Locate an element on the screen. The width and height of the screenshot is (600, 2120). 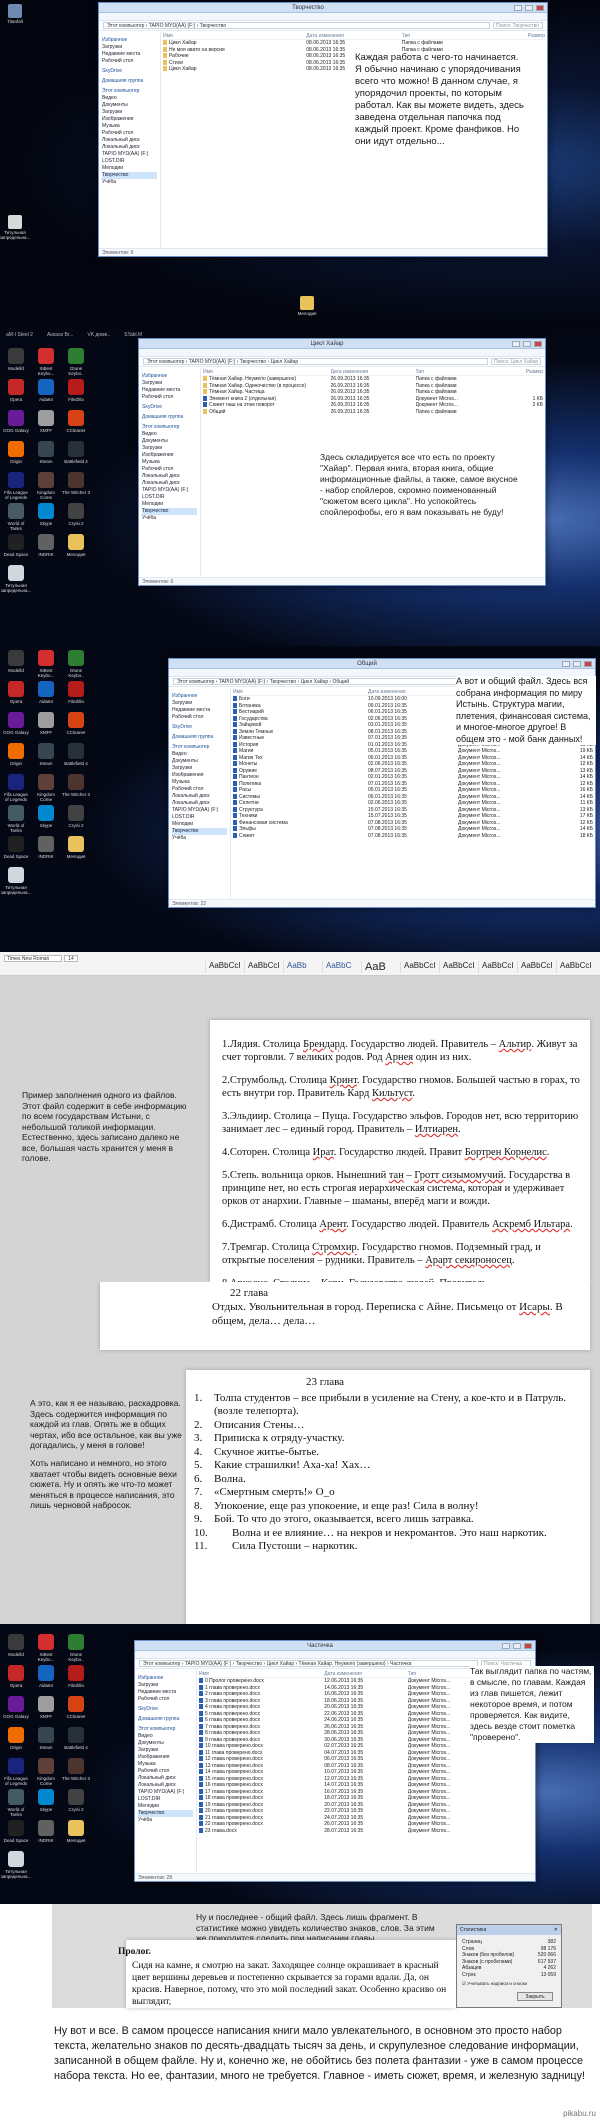
column-header: Имя is located at coordinates (267, 372).